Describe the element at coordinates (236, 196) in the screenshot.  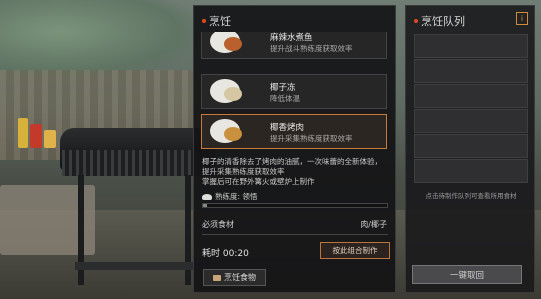
I see `proficiency-label: 熟练度: 领悟` at that location.